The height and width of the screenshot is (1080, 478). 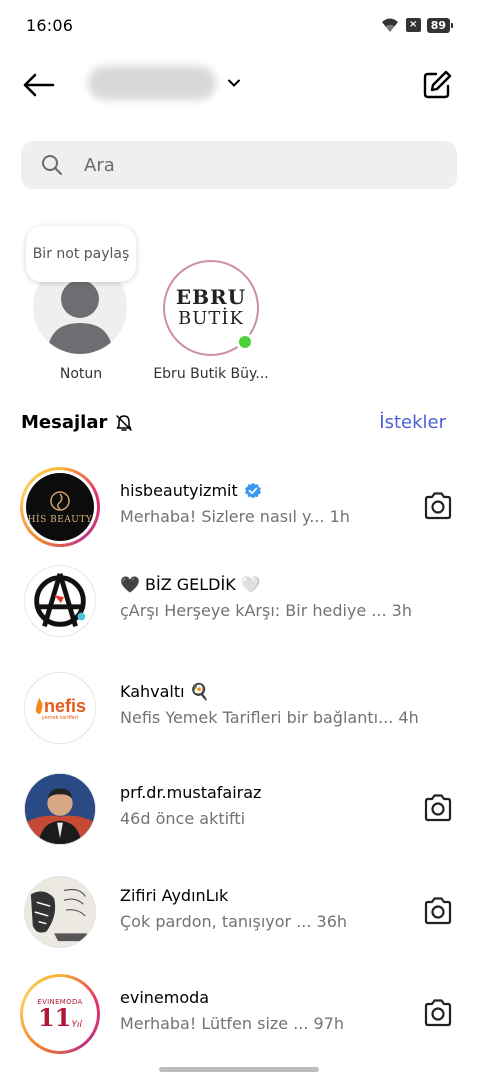 What do you see at coordinates (179, 490) in the screenshot?
I see `thread-name-text: hisbeautyizmit` at bounding box center [179, 490].